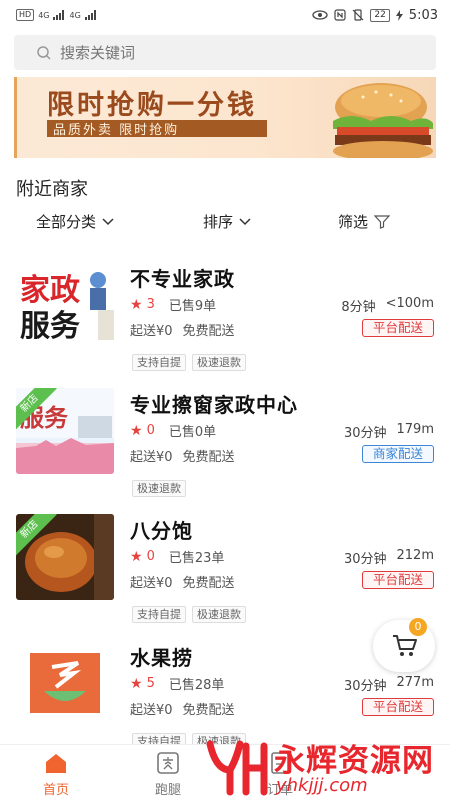 Image resolution: width=450 pixels, height=800 pixels. What do you see at coordinates (389, 557) in the screenshot?
I see `shop-eta-distance: 30分钟 212m` at bounding box center [389, 557].